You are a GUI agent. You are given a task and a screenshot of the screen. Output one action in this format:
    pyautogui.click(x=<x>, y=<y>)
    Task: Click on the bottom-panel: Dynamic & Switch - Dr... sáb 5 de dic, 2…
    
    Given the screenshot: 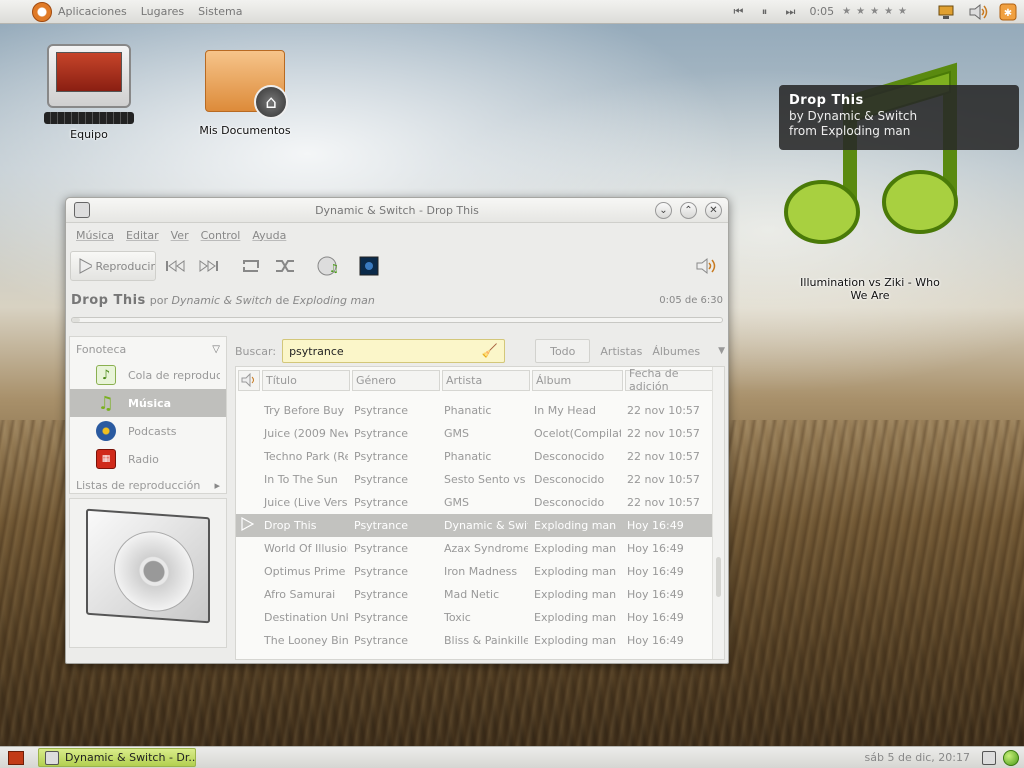 What is the action you would take?
    pyautogui.click(x=512, y=757)
    